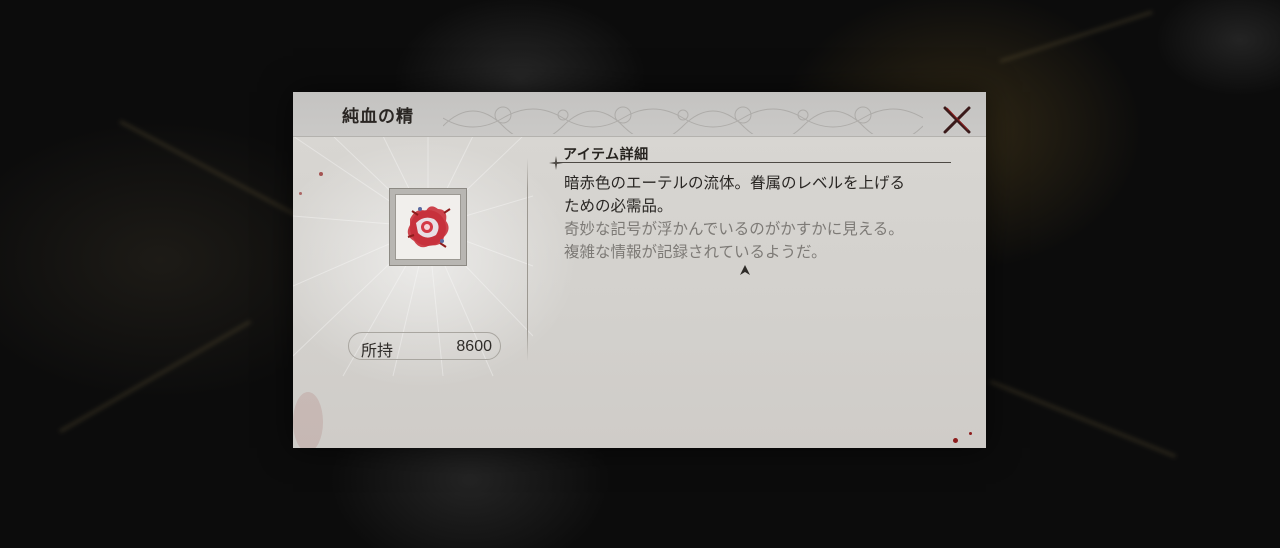  I want to click on owned-count: 8600, so click(474, 346).